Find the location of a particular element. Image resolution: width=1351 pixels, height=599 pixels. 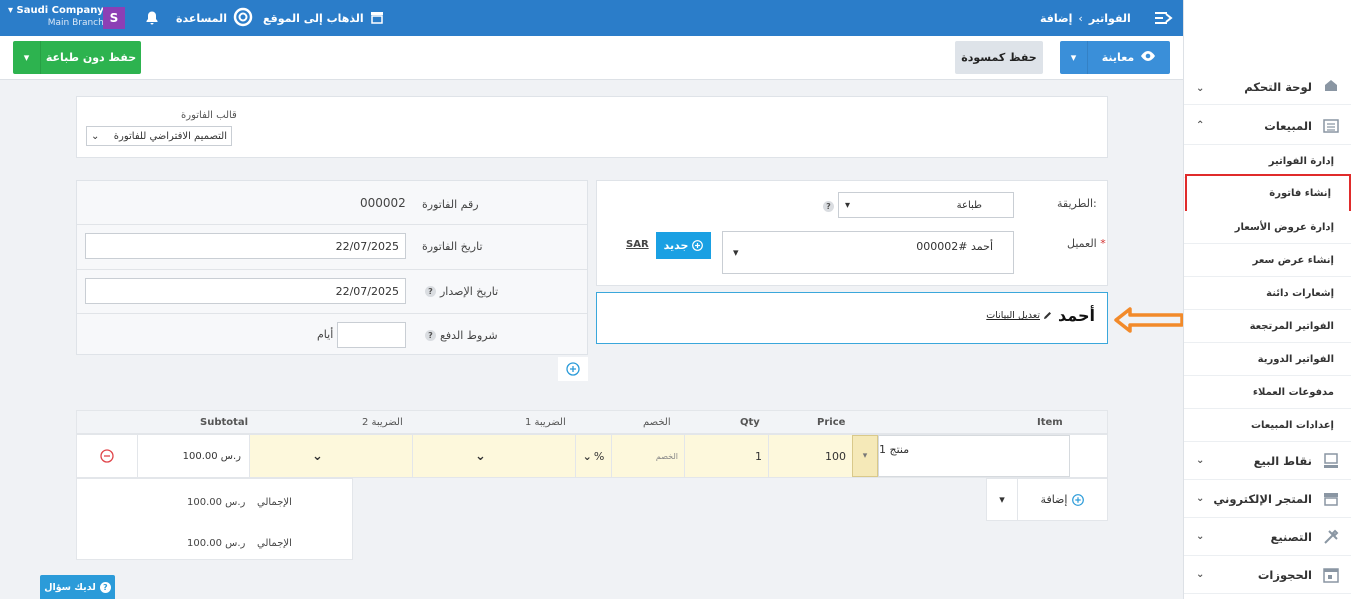

invoice-date-label: تاريخ الفاتورة is located at coordinates (452, 246).